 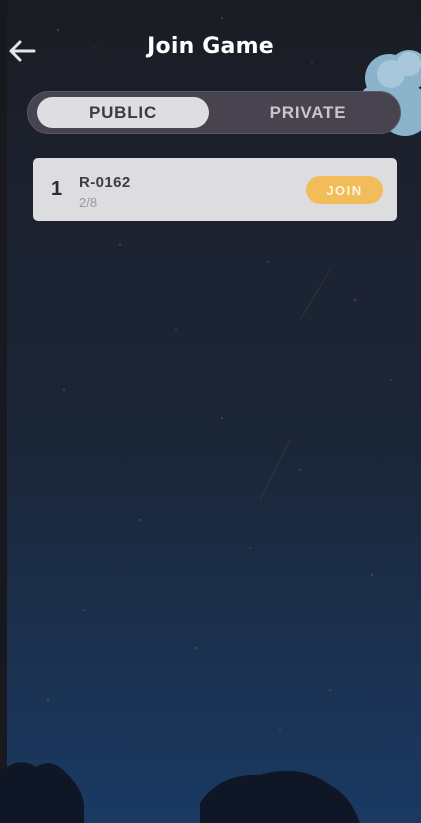 I want to click on room-index: 1, so click(x=57, y=189).